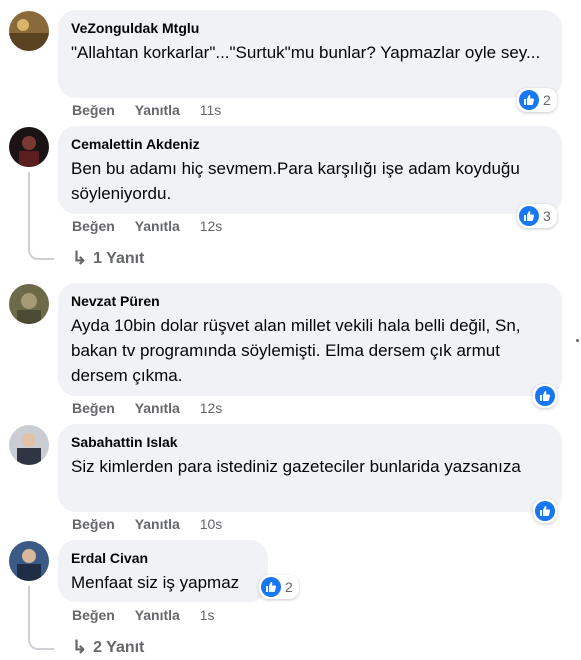 This screenshot has height=660, width=581. I want to click on replies-count: 1 Yanıt, so click(119, 258).